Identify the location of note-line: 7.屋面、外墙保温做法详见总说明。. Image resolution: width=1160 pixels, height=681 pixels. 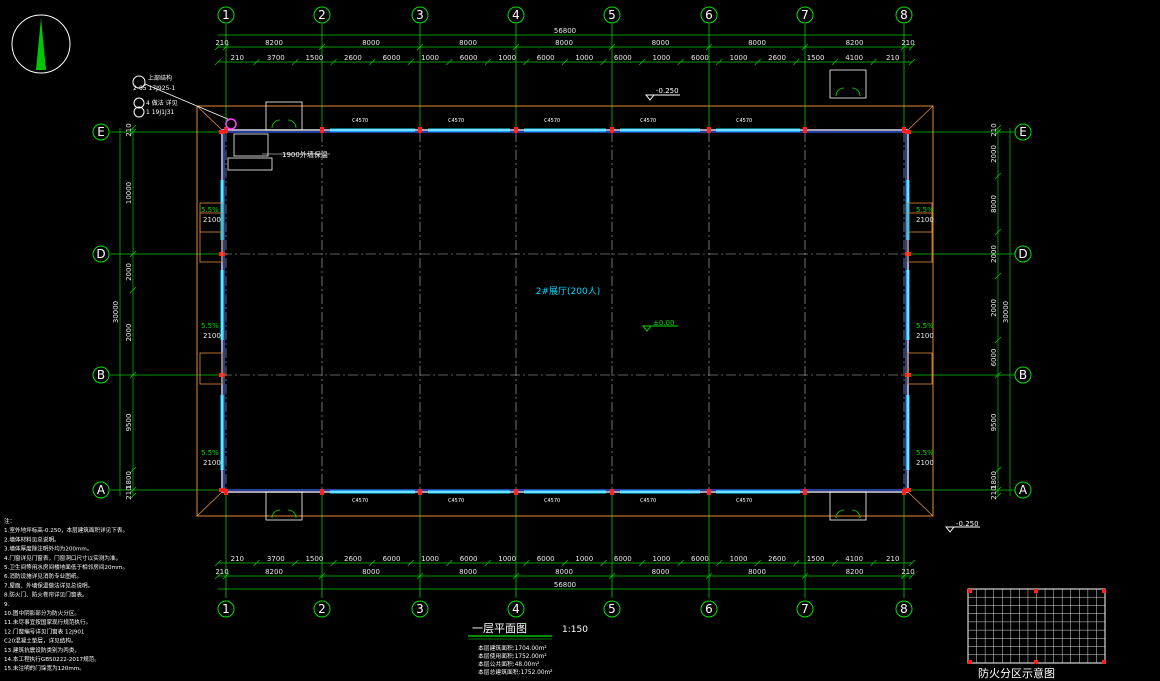
(48, 585).